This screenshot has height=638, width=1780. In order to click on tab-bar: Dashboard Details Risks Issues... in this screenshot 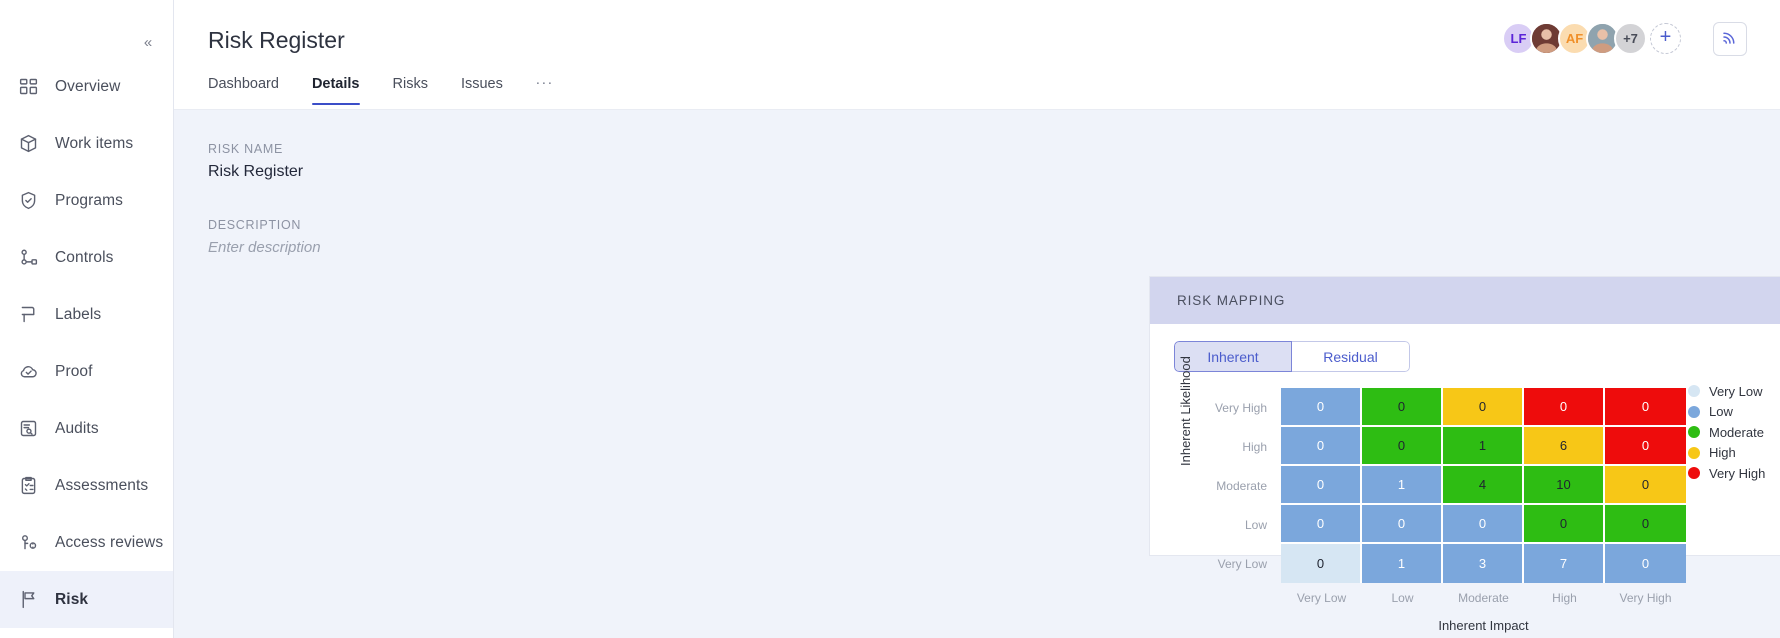, I will do `click(397, 88)`.